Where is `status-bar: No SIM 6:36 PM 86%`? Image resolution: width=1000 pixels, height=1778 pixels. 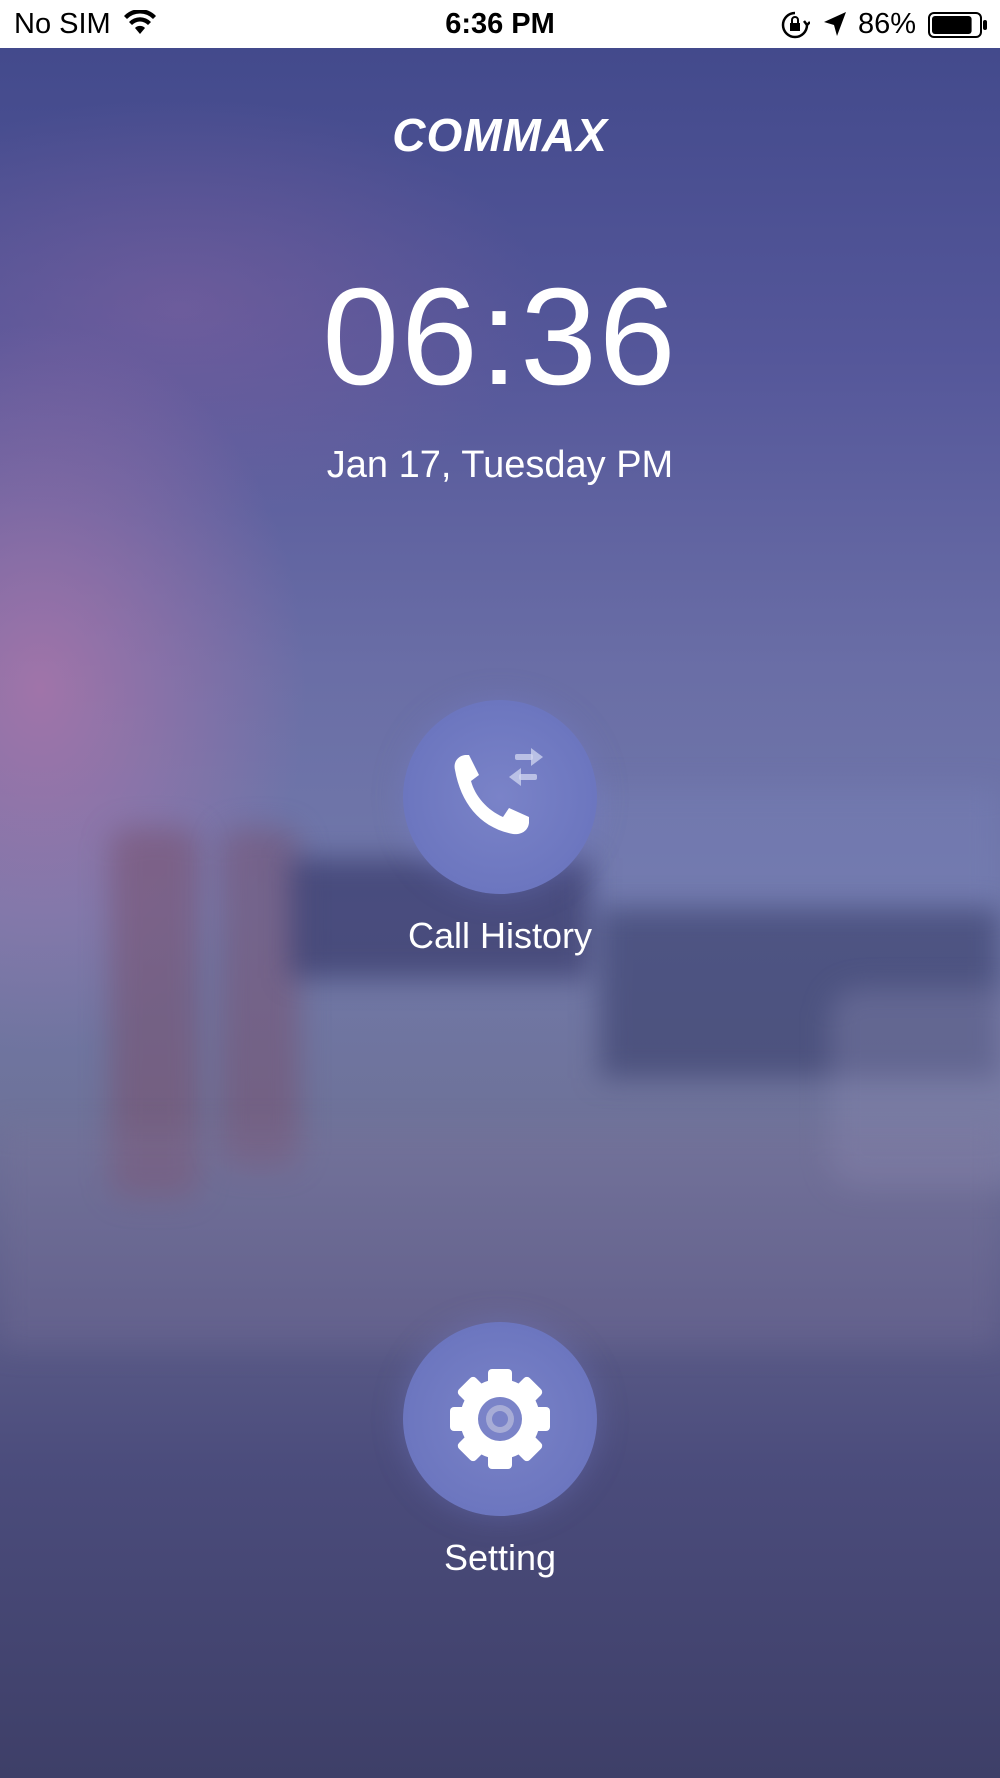
status-bar: No SIM 6:36 PM 86% is located at coordinates (500, 24).